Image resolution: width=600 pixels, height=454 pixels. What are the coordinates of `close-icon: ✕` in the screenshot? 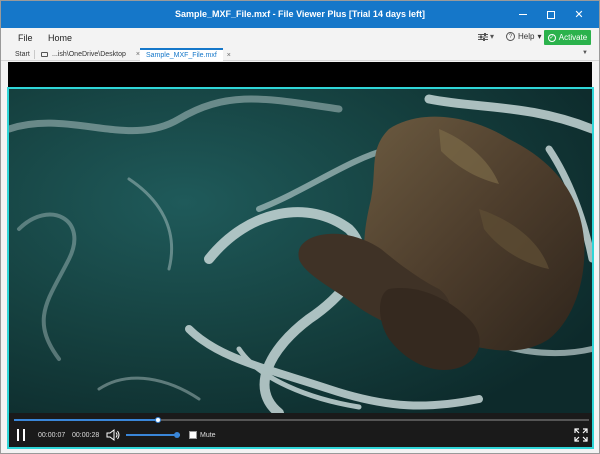 It's located at (579, 15).